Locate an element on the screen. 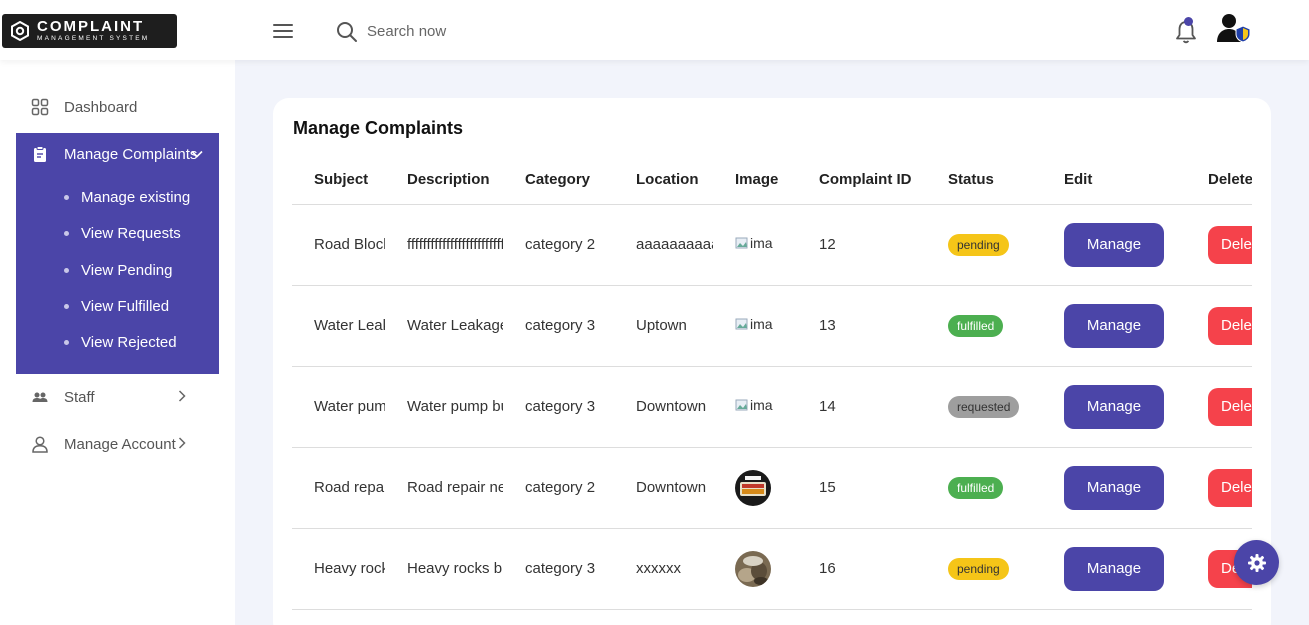 Image resolution: width=1309 pixels, height=625 pixels. column-header: Status is located at coordinates (984, 180).